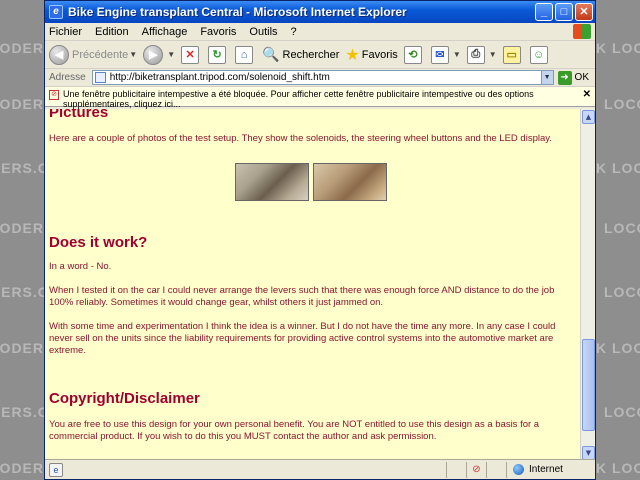 The image size is (640, 480). I want to click on scroll-down-icon: ▼, so click(588, 453).